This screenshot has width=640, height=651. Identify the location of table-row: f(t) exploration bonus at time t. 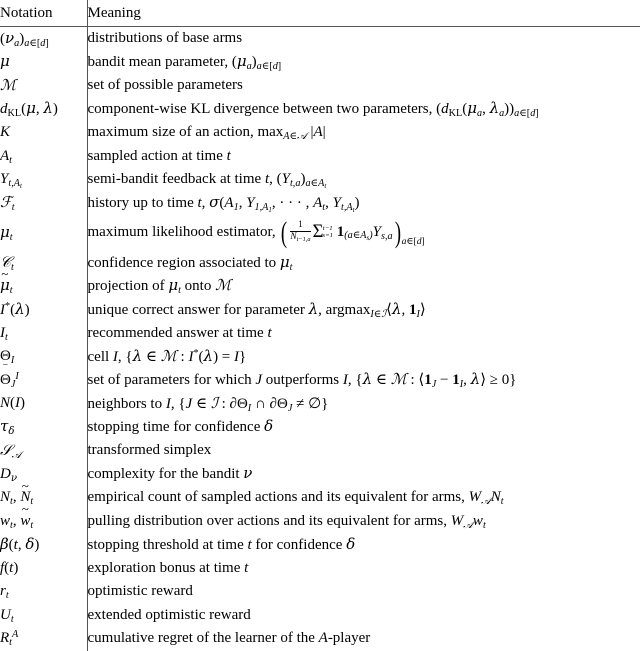
(320, 568).